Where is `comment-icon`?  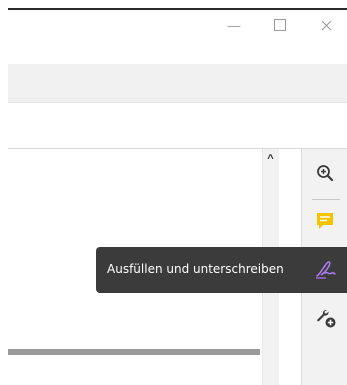
comment-icon is located at coordinates (325, 221).